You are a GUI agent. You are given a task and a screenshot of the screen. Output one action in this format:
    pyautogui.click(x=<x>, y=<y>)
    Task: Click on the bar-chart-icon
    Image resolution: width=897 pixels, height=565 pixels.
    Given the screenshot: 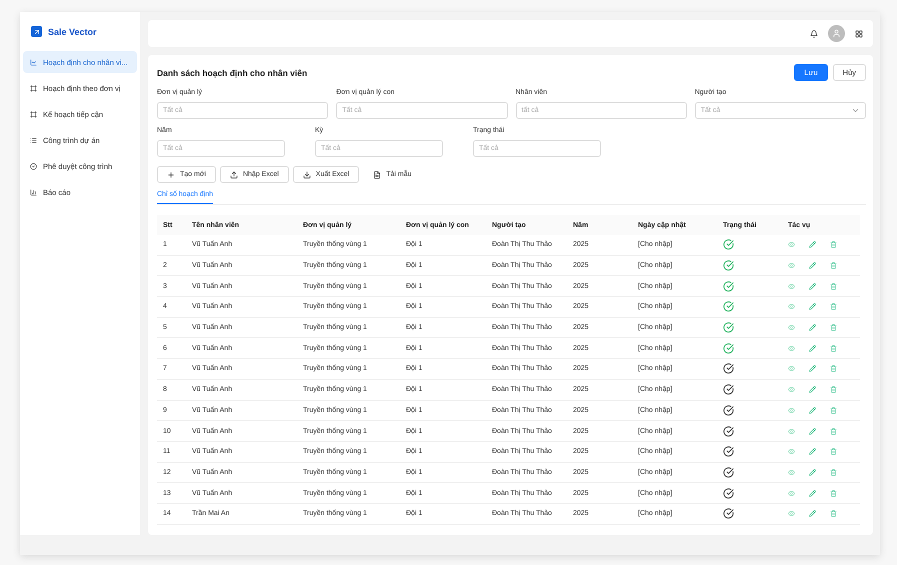 What is the action you would take?
    pyautogui.click(x=33, y=192)
    